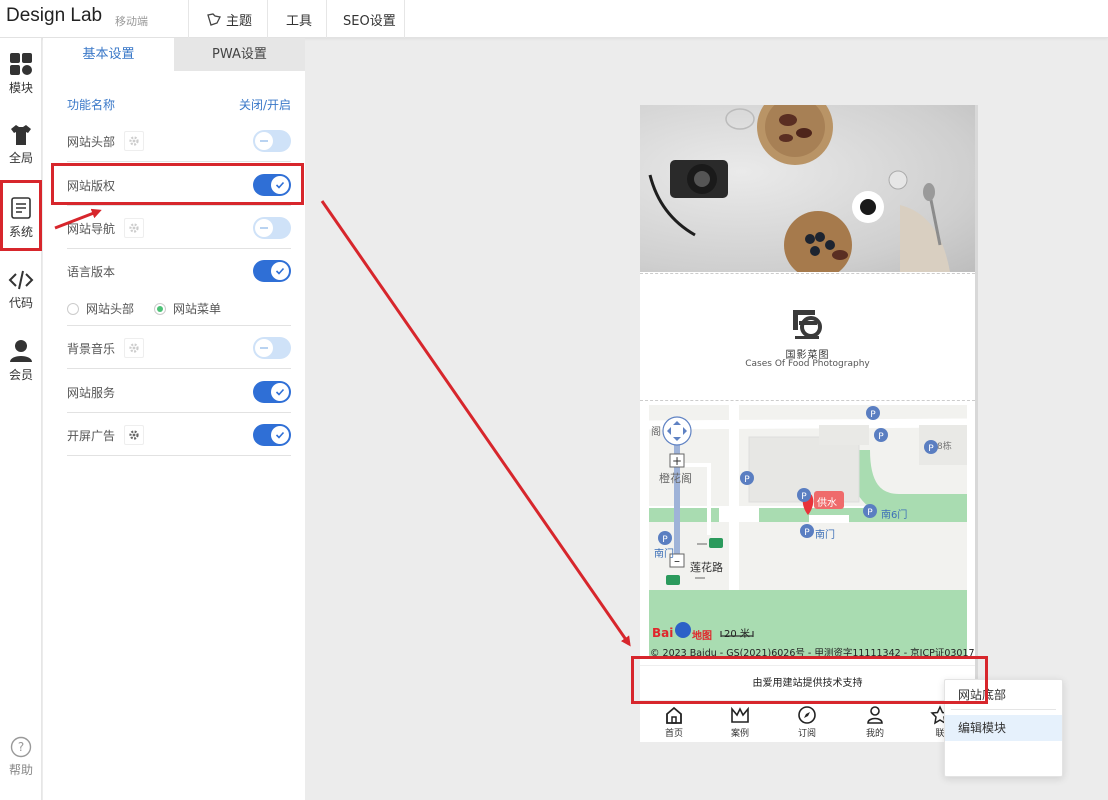 The height and width of the screenshot is (800, 1108). Describe the element at coordinates (944, 447) in the screenshot. I see `map-label-building8: 8栋` at that location.